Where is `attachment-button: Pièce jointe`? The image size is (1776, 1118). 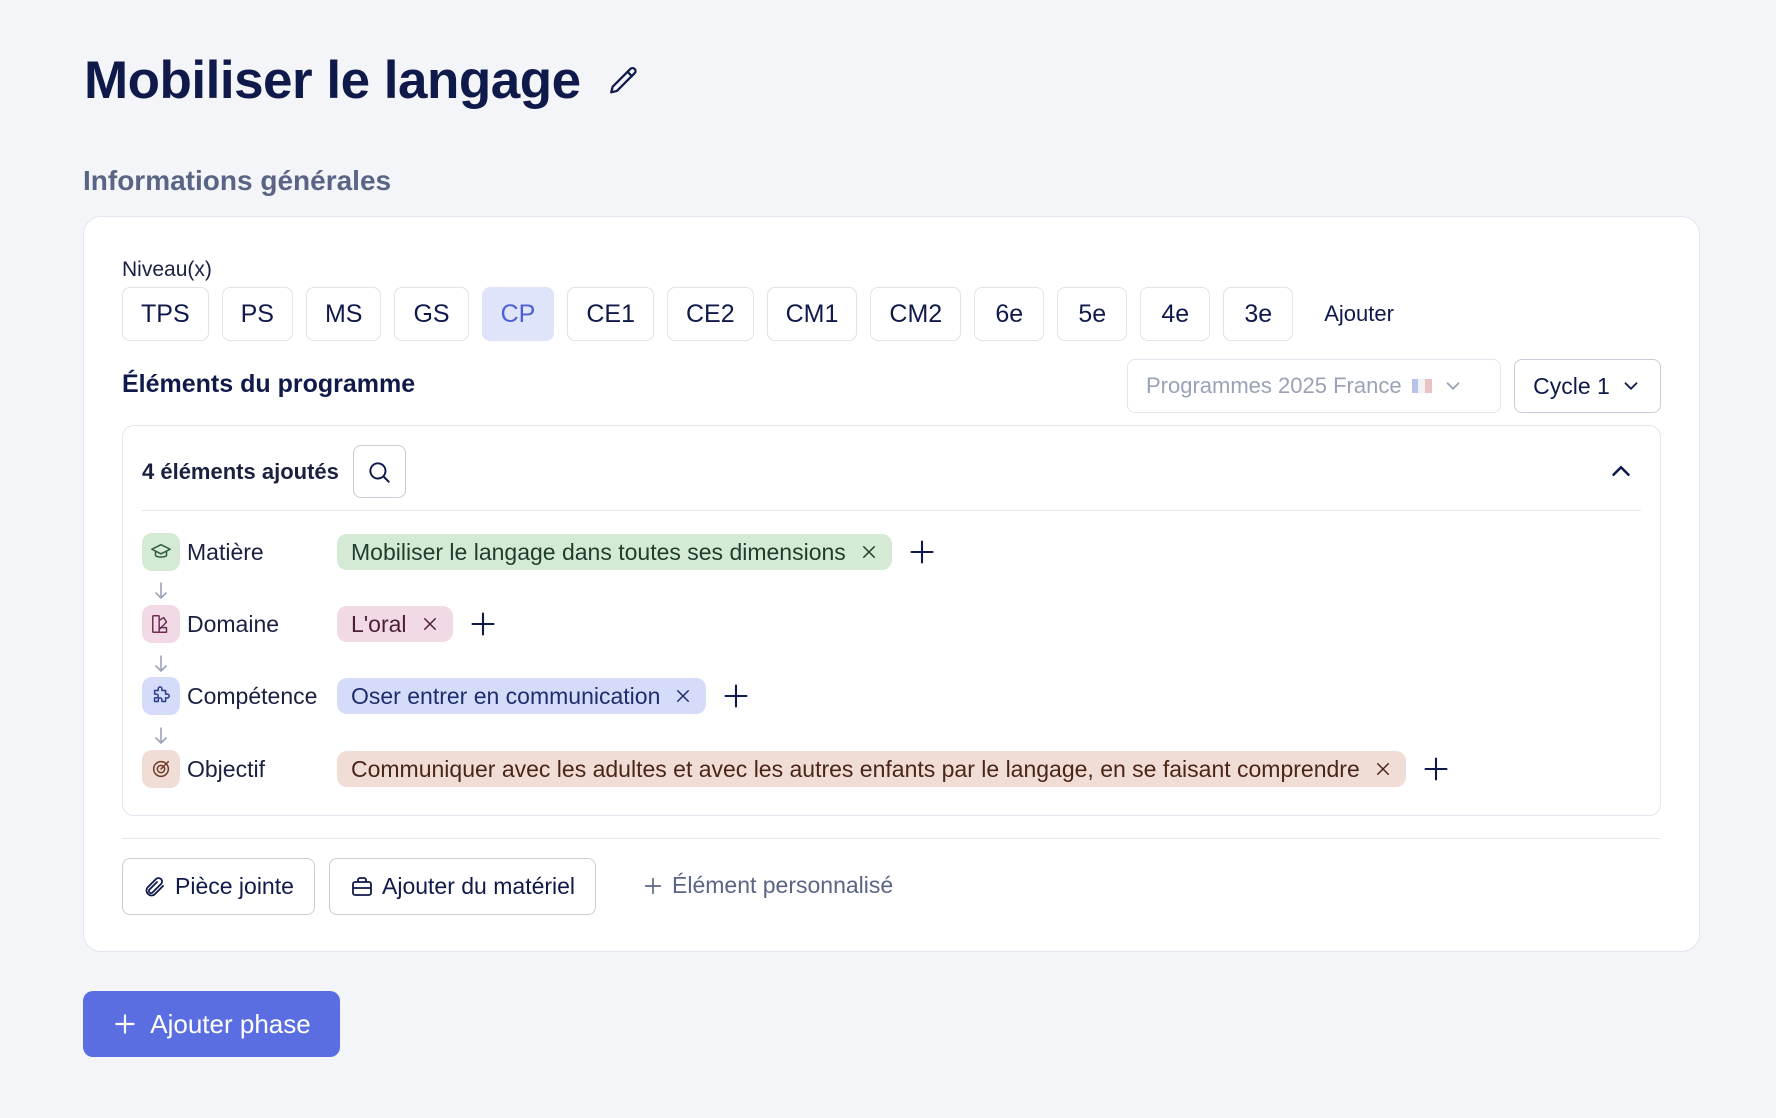
attachment-button: Pièce jointe is located at coordinates (218, 886).